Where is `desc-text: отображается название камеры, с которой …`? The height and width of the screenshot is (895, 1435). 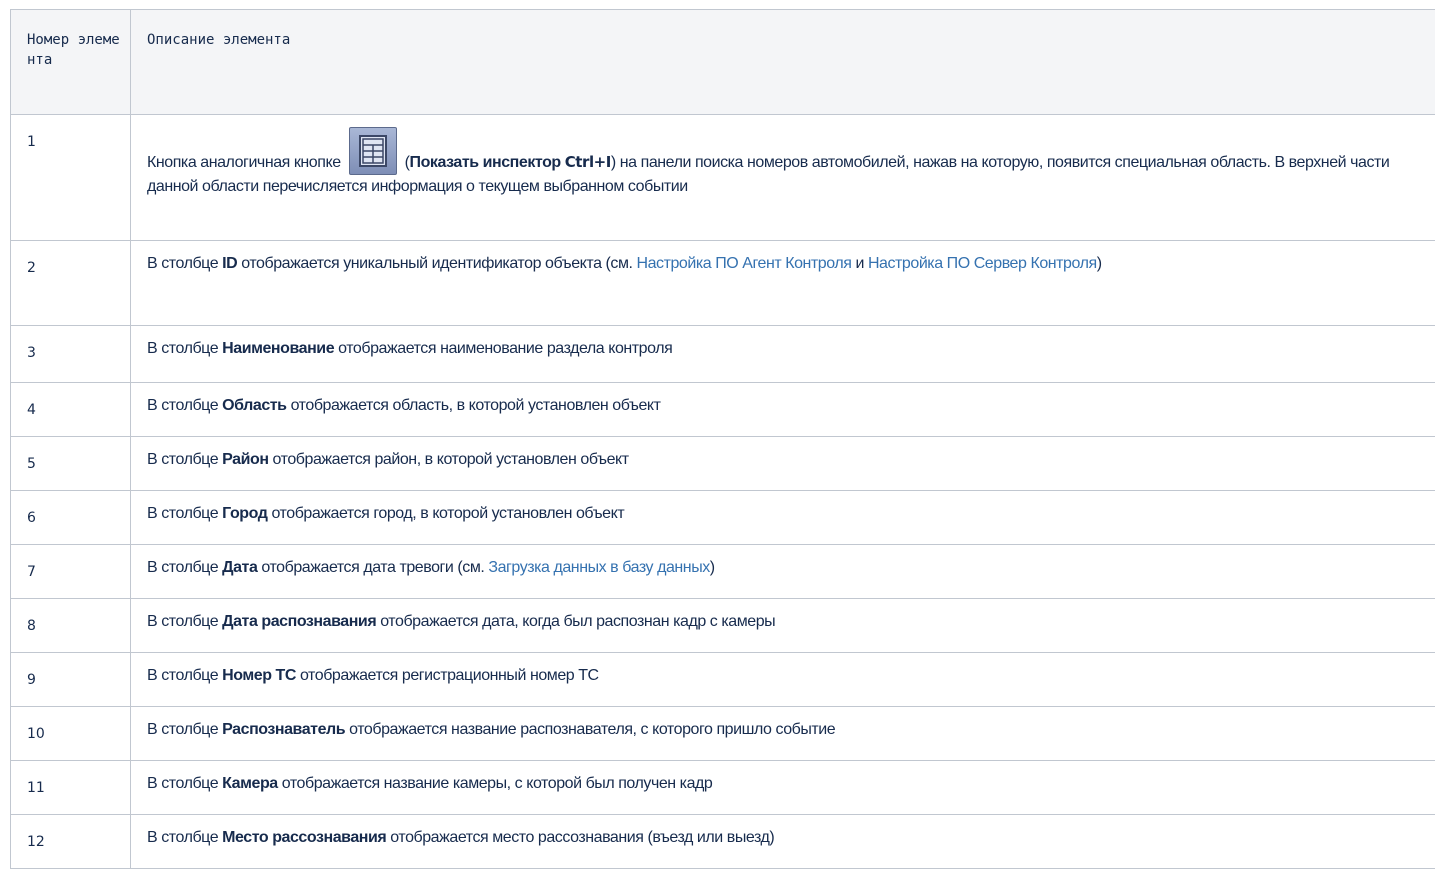
desc-text: отображается название камеры, с которой … is located at coordinates (495, 783).